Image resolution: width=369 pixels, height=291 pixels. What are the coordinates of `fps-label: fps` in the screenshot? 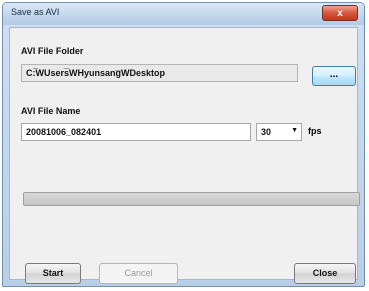 It's located at (315, 131).